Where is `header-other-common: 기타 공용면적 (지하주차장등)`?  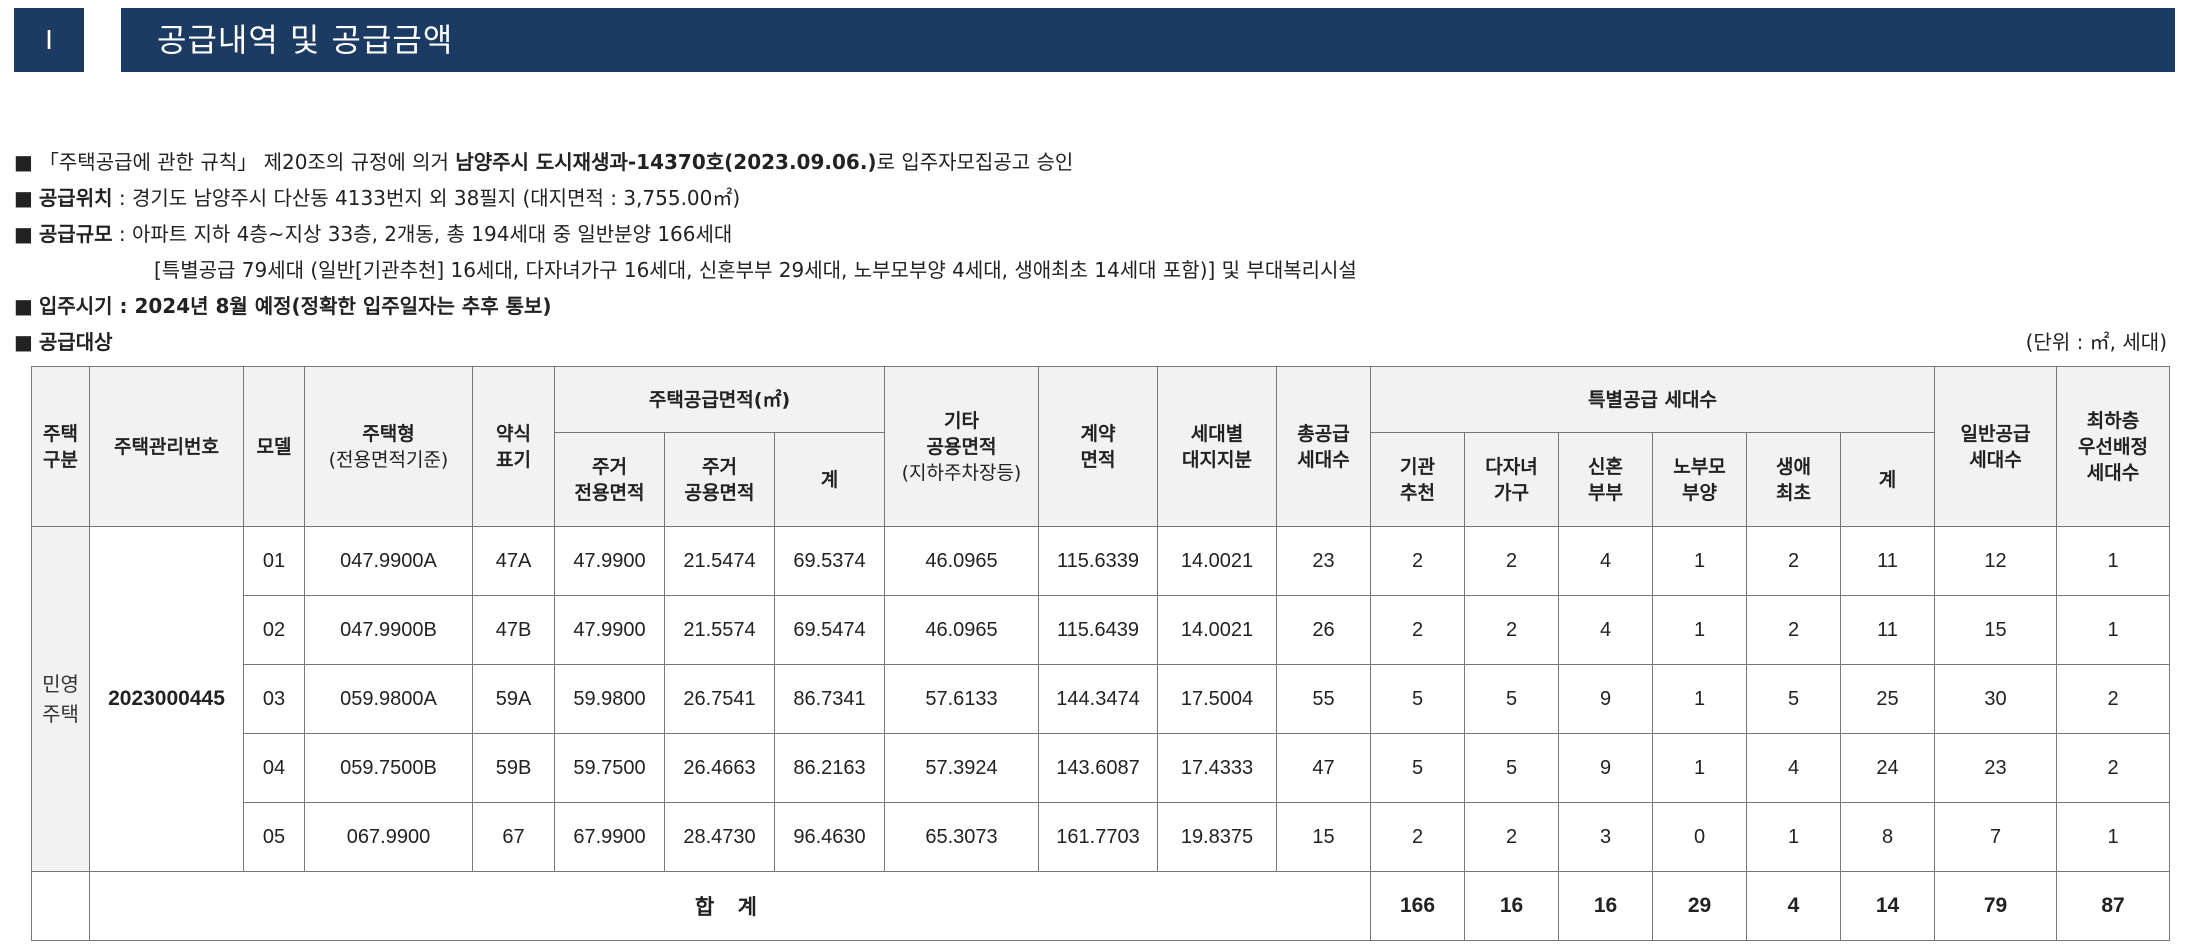 header-other-common: 기타 공용면적 (지하주차장등) is located at coordinates (961, 446).